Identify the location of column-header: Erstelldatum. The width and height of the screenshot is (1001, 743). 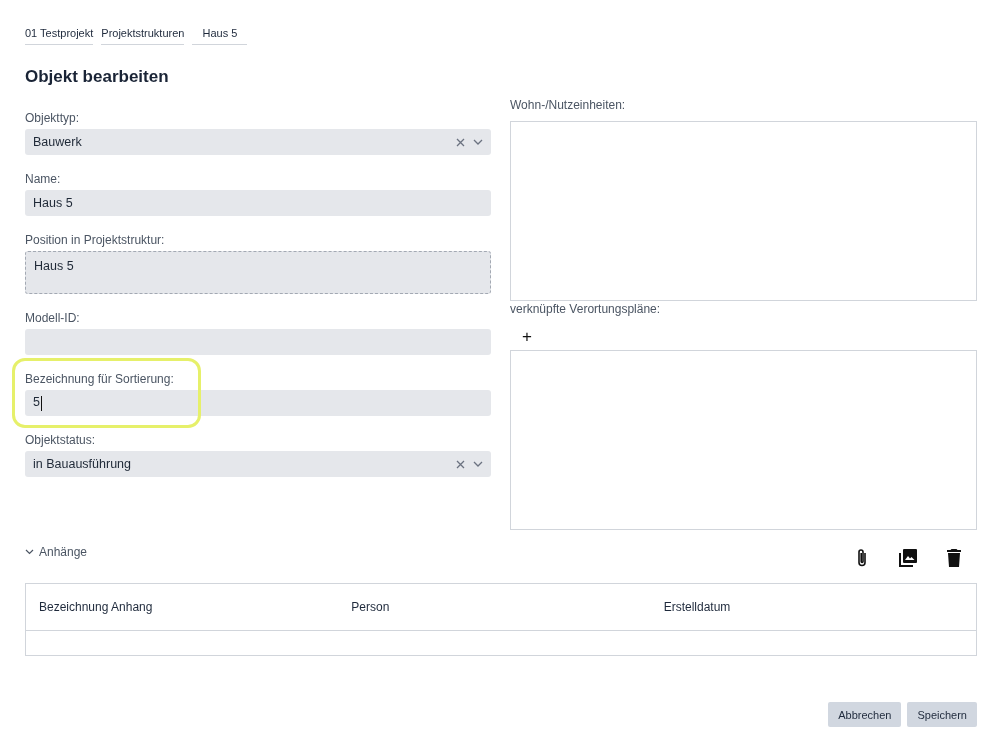
(697, 607).